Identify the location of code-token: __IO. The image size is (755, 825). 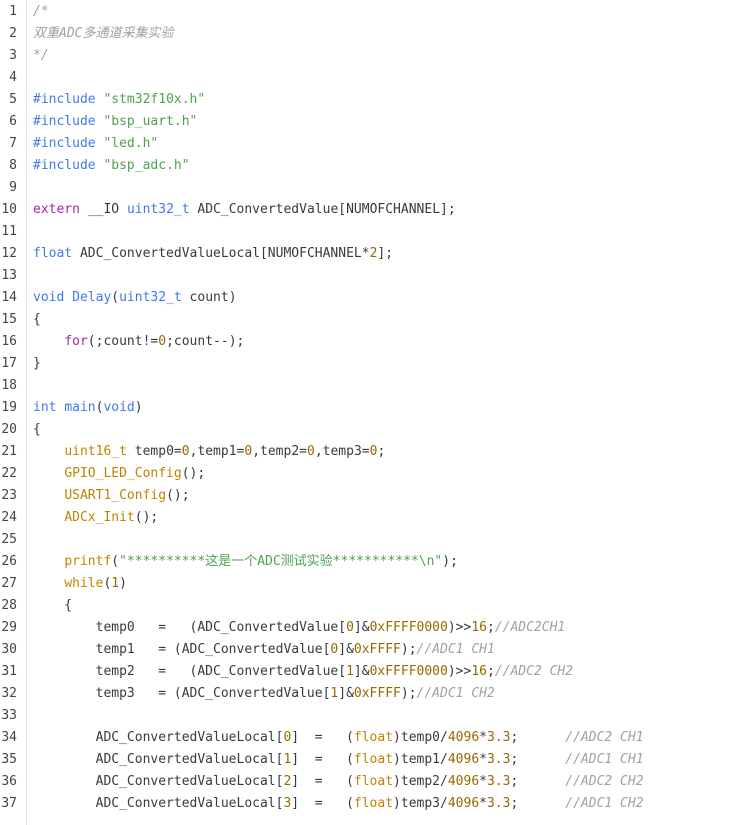
(103, 209).